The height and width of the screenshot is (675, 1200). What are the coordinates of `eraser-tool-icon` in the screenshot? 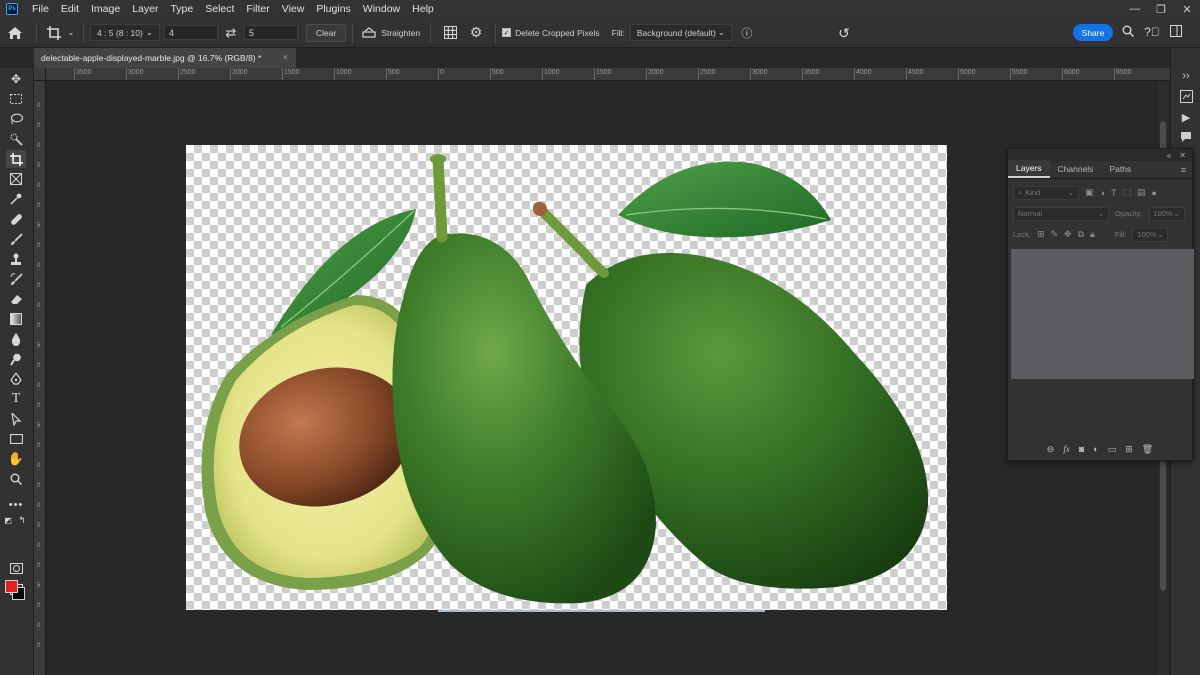 It's located at (16, 299).